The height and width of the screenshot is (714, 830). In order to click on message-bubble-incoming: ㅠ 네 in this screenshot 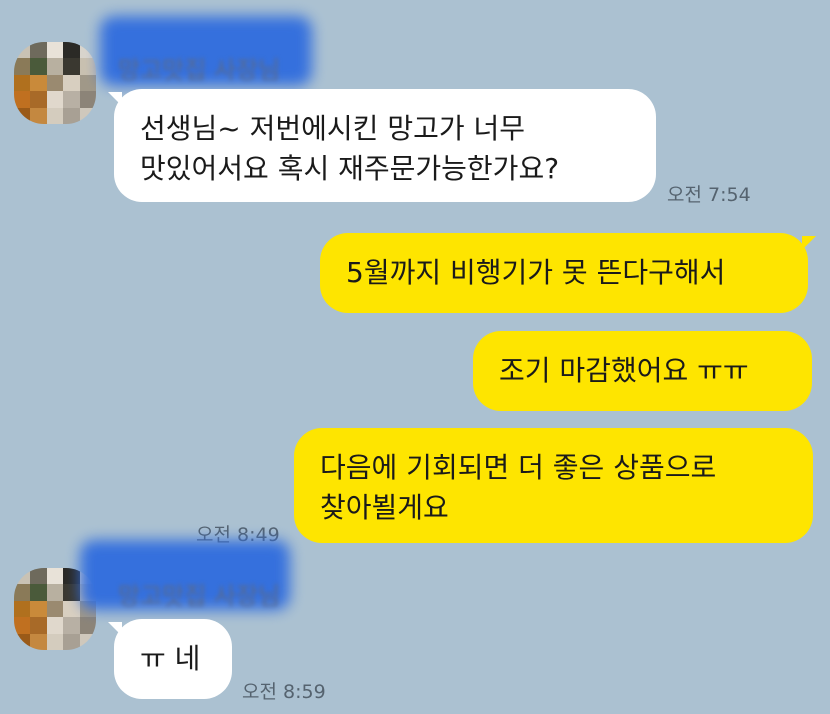, I will do `click(173, 659)`.